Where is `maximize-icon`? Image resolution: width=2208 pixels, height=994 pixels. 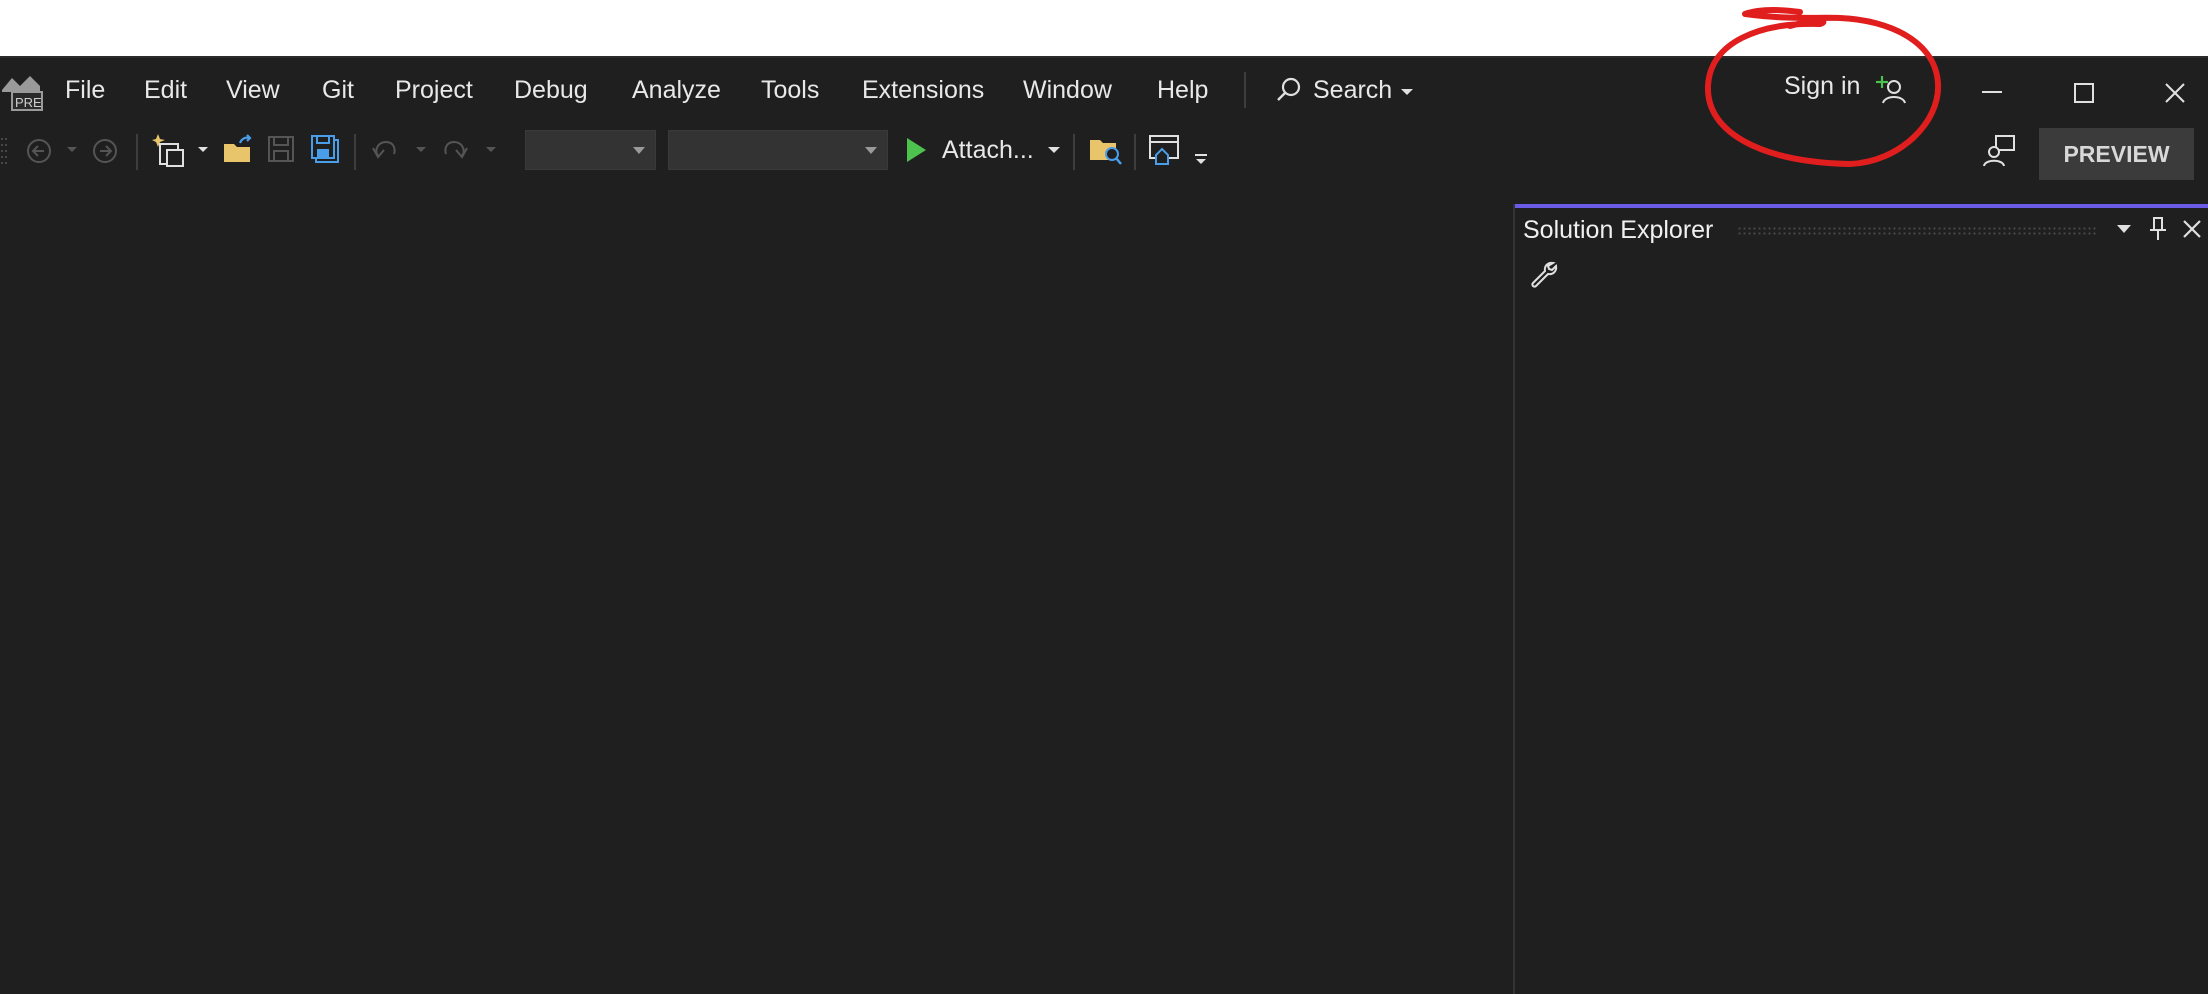 maximize-icon is located at coordinates (2084, 93).